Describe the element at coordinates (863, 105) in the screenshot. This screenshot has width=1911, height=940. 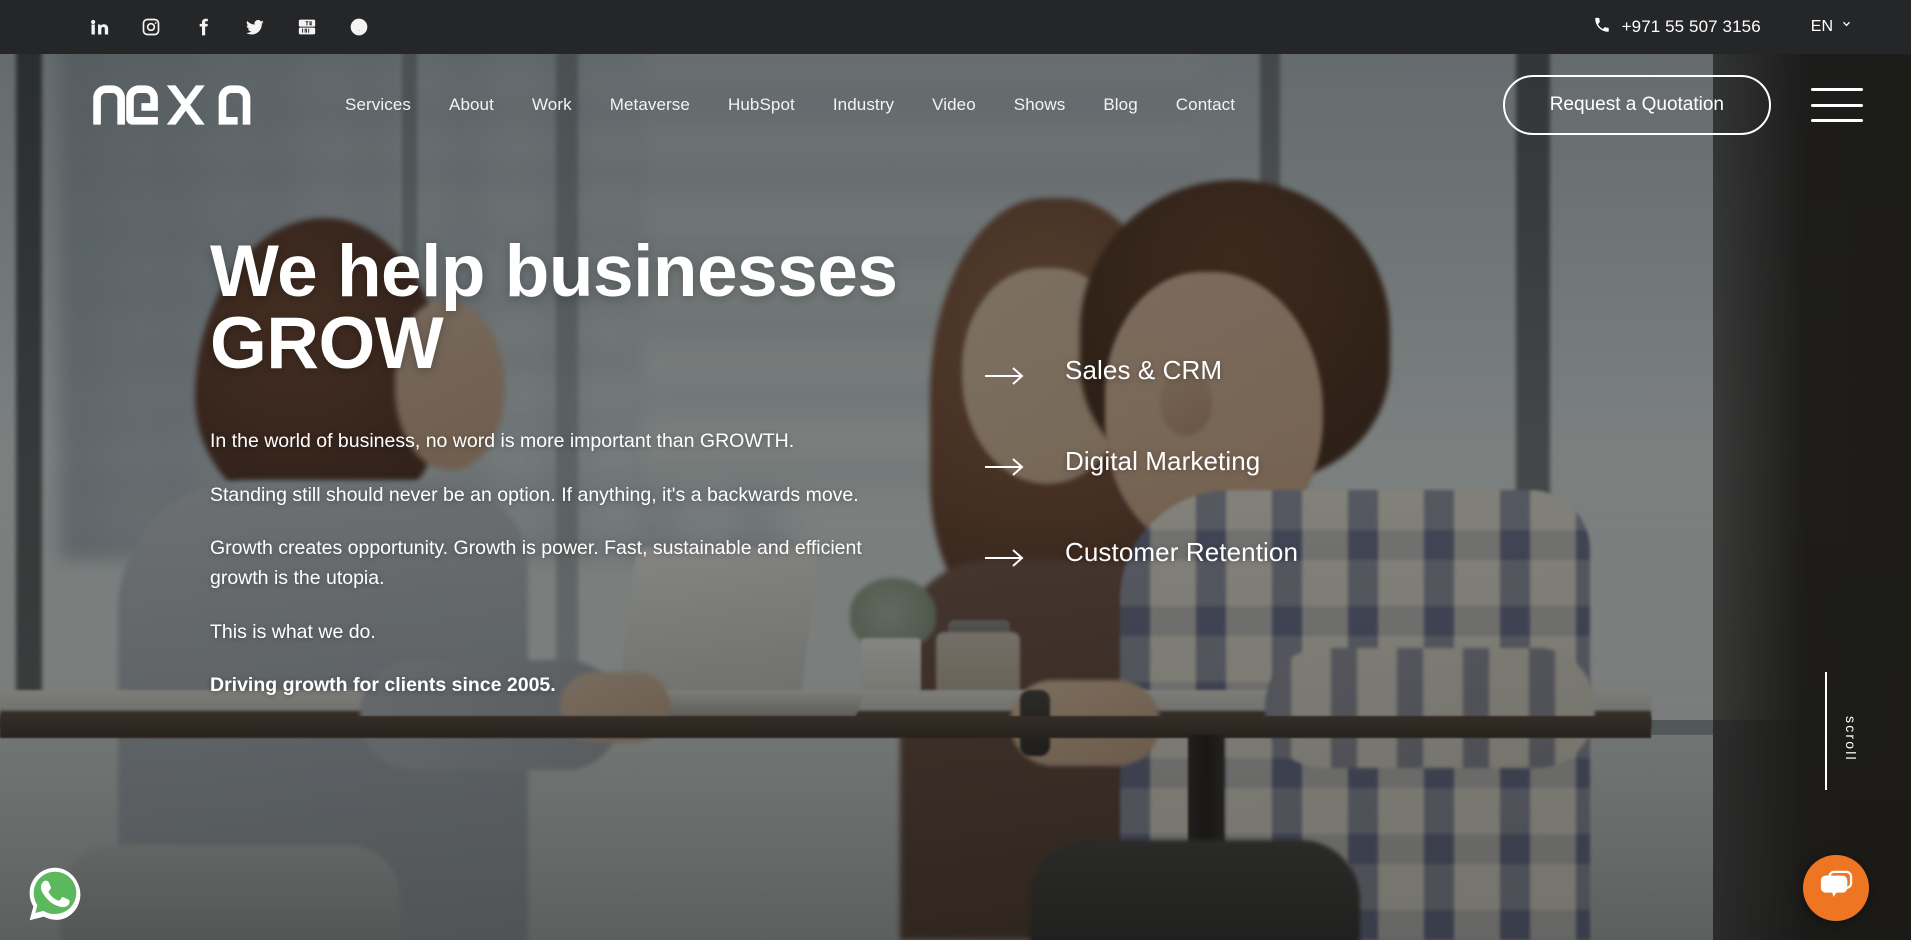
I see `nav-link-industry: Industry` at that location.